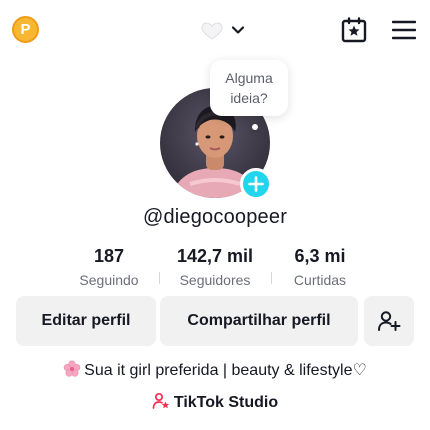 This screenshot has width=430, height=430. What do you see at coordinates (320, 280) in the screenshot?
I see `stat-likes-label: Curtidas` at bounding box center [320, 280].